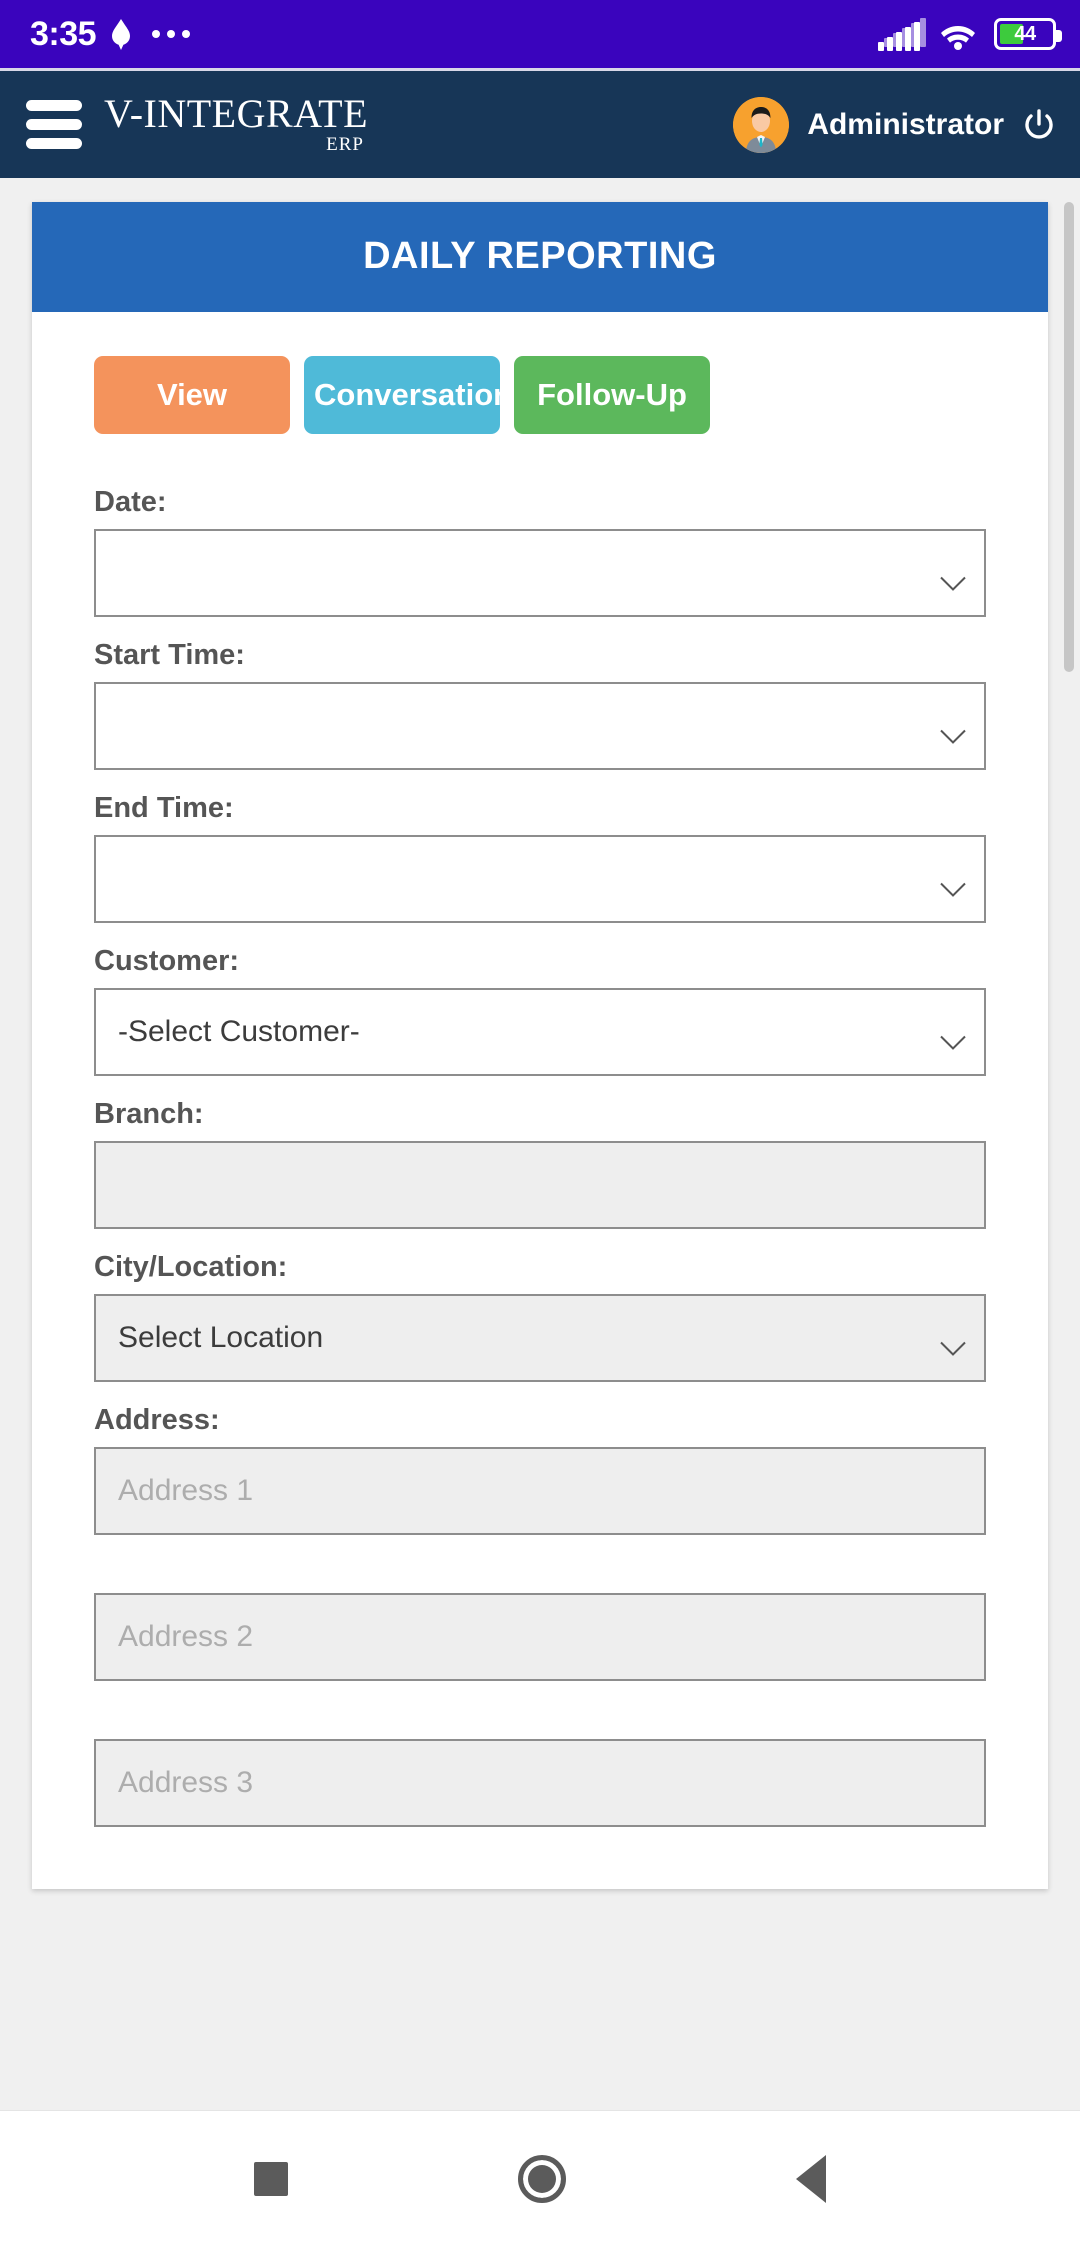  I want to click on brand-subtitle: ERP, so click(345, 144).